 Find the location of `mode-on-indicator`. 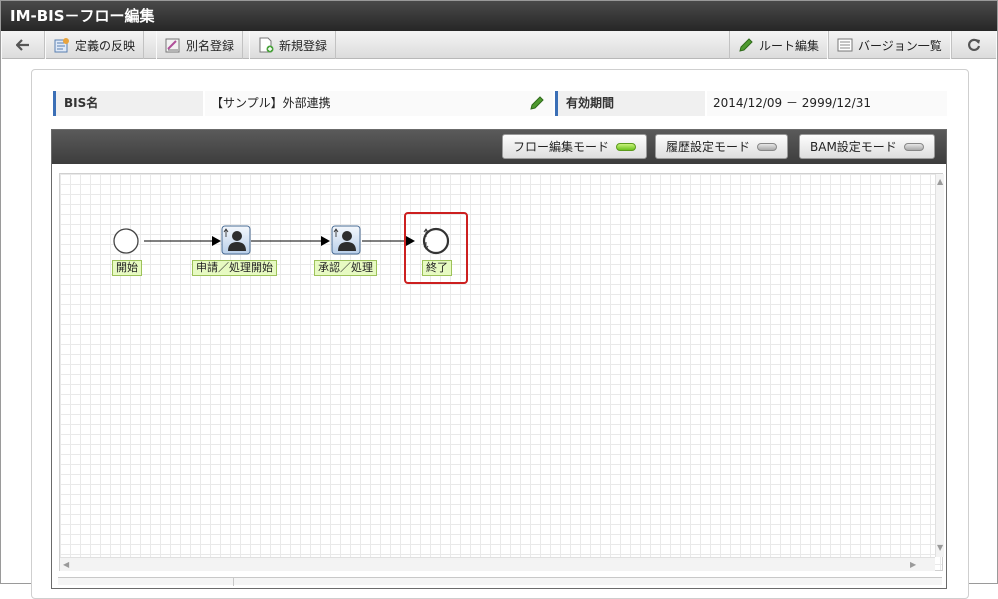

mode-on-indicator is located at coordinates (626, 146).